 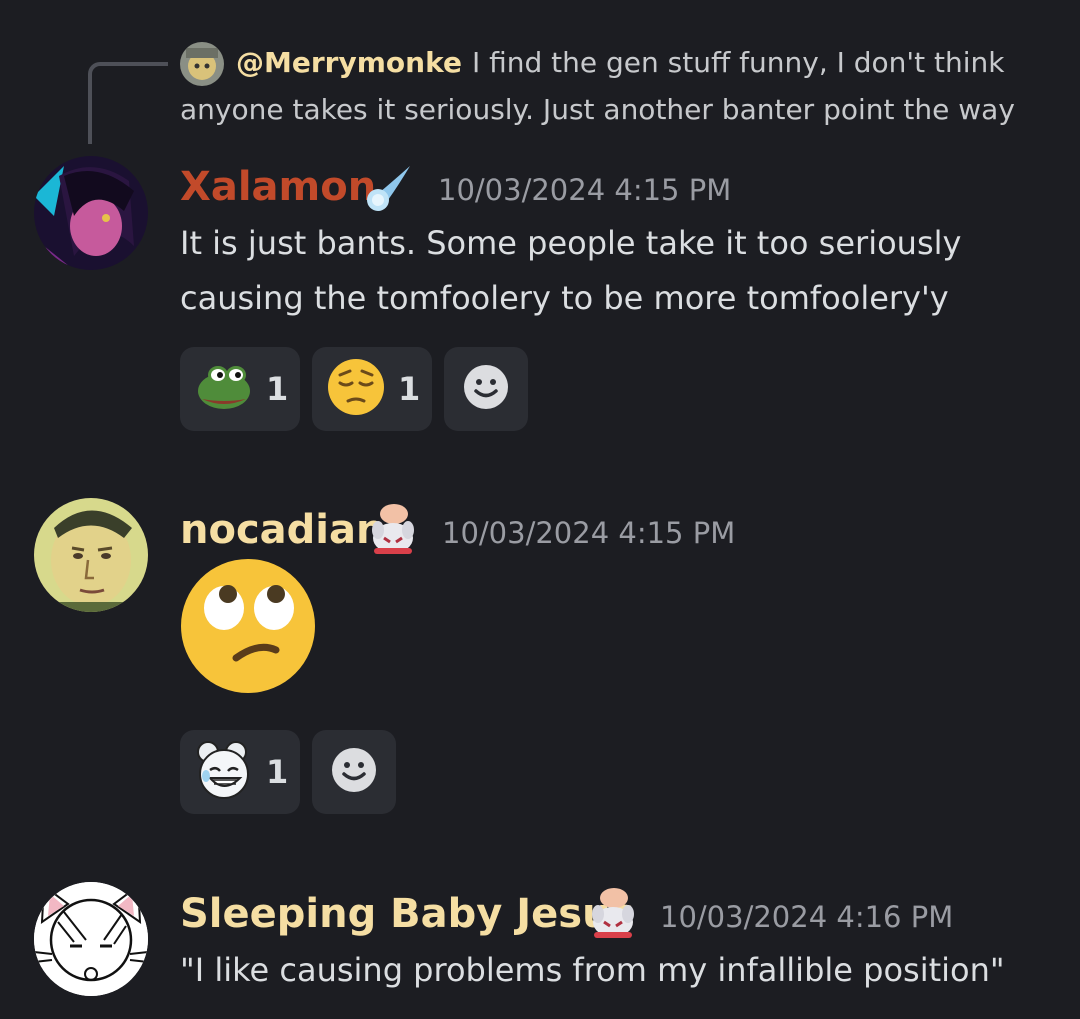 What do you see at coordinates (407, 914) in the screenshot?
I see `message-username: Sleeping Baby Jesus` at bounding box center [407, 914].